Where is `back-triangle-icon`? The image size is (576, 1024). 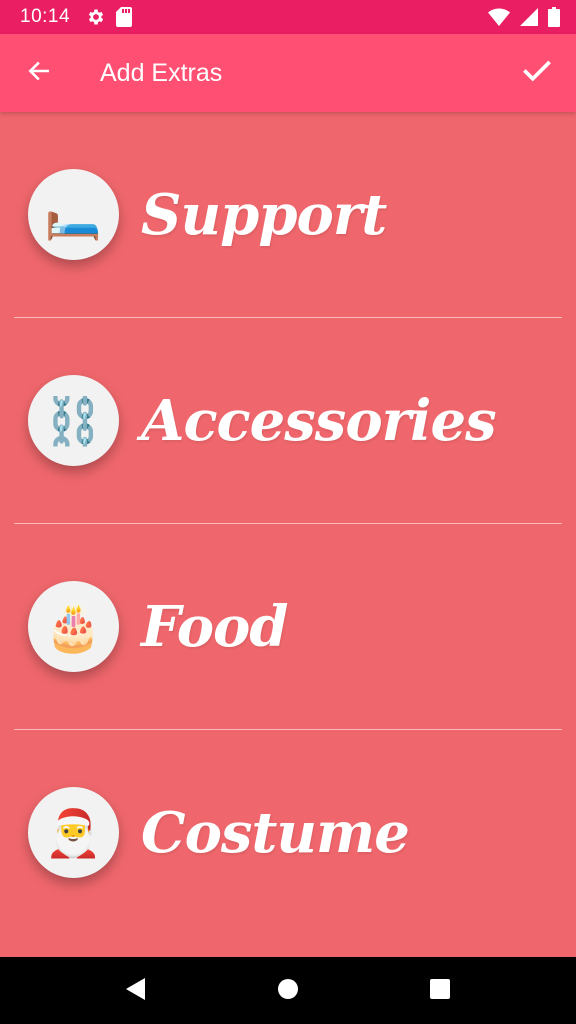 back-triangle-icon is located at coordinates (136, 991).